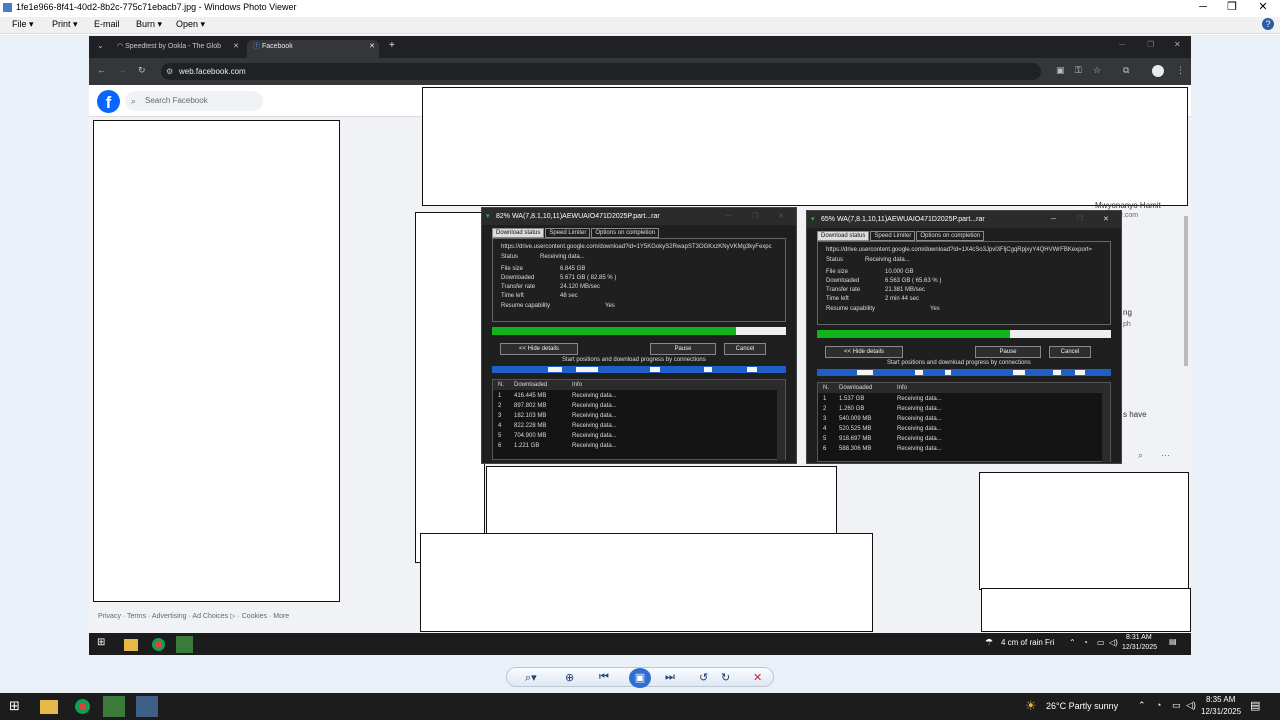 This screenshot has width=1280, height=720. What do you see at coordinates (604, 677) in the screenshot?
I see `previous-icon: ⏮` at bounding box center [604, 677].